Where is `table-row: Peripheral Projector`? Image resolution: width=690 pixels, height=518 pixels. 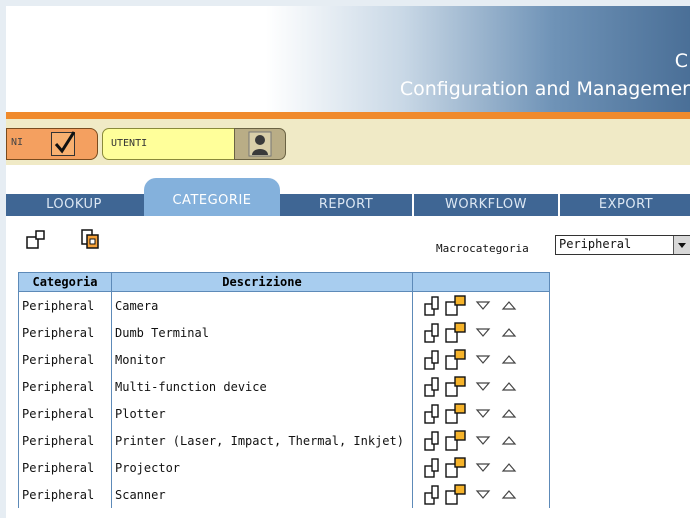
table-row: Peripheral Projector is located at coordinates (284, 467).